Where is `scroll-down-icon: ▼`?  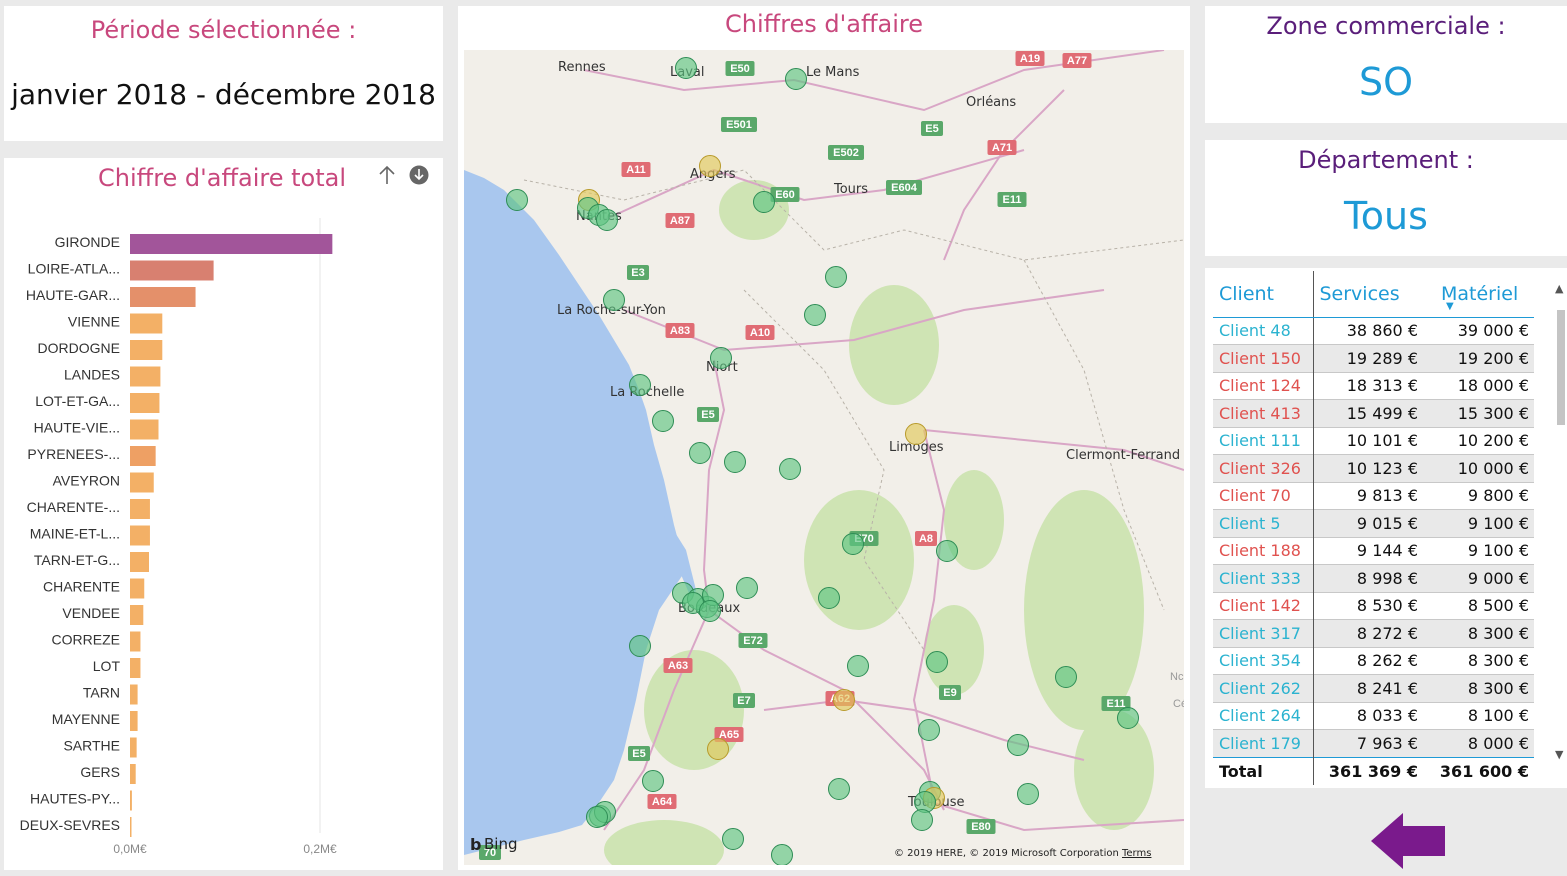
scroll-down-icon: ▼ is located at coordinates (1559, 754).